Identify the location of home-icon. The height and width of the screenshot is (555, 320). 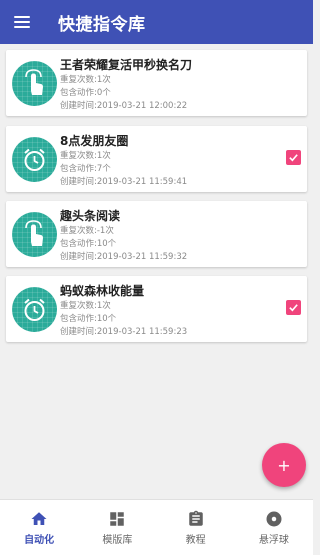
(39, 518).